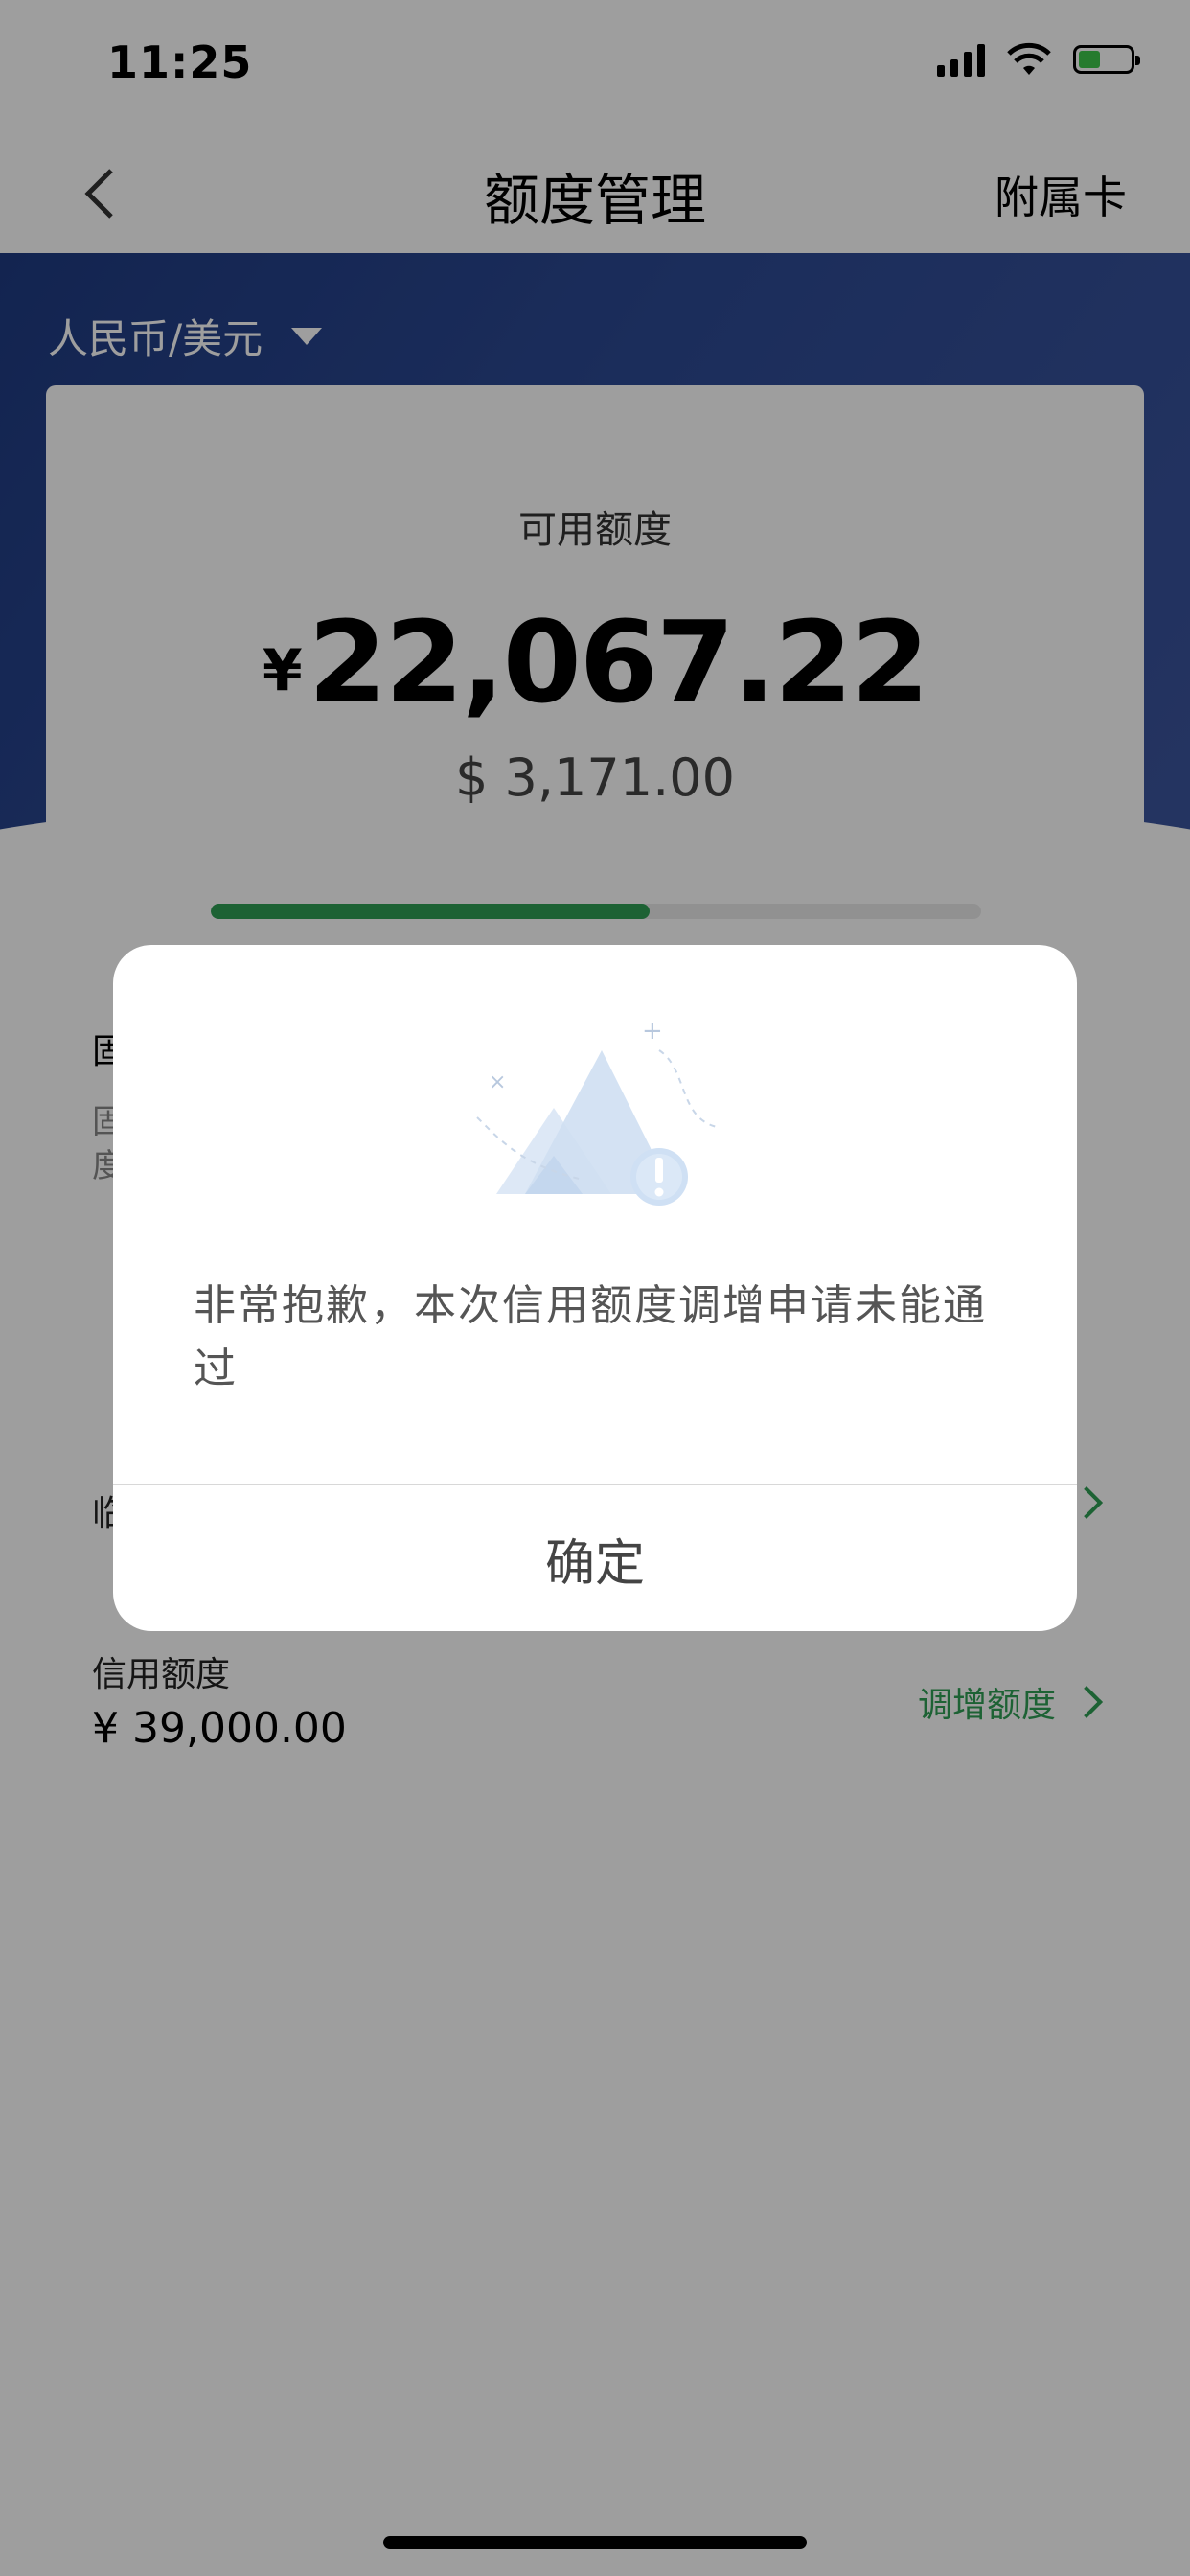 The width and height of the screenshot is (1190, 2576). What do you see at coordinates (595, 1558) in the screenshot?
I see `confirm-button: 确定` at bounding box center [595, 1558].